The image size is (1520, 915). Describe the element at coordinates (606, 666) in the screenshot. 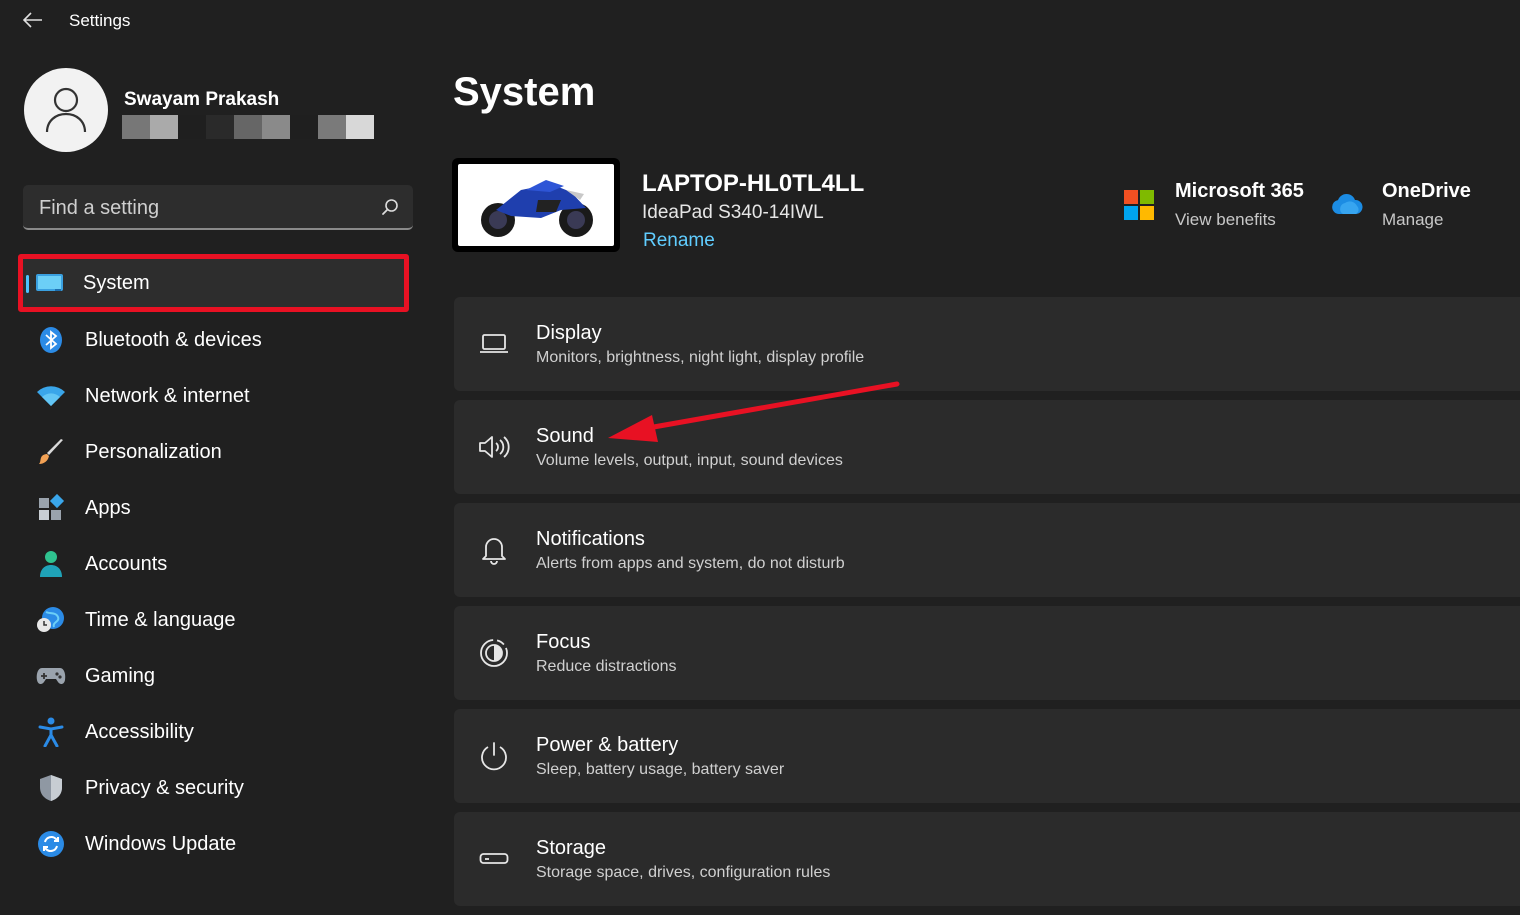

I see `card-subtitle: Reduce distractions` at that location.